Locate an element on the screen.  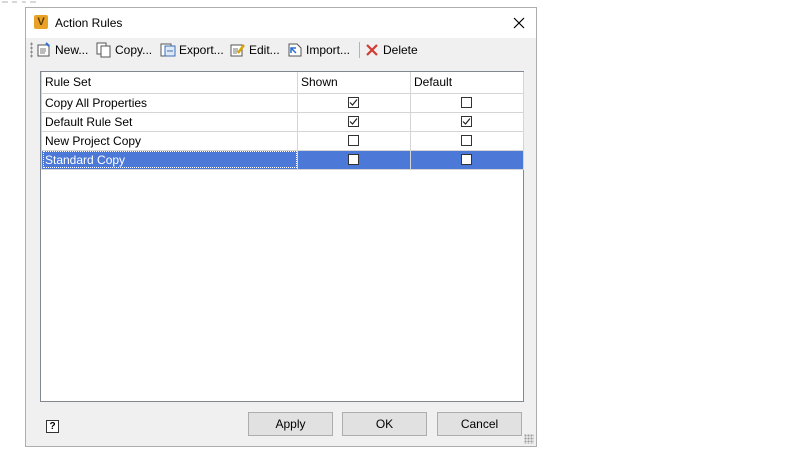
rule-set-name: Standard Copy is located at coordinates (169, 159).